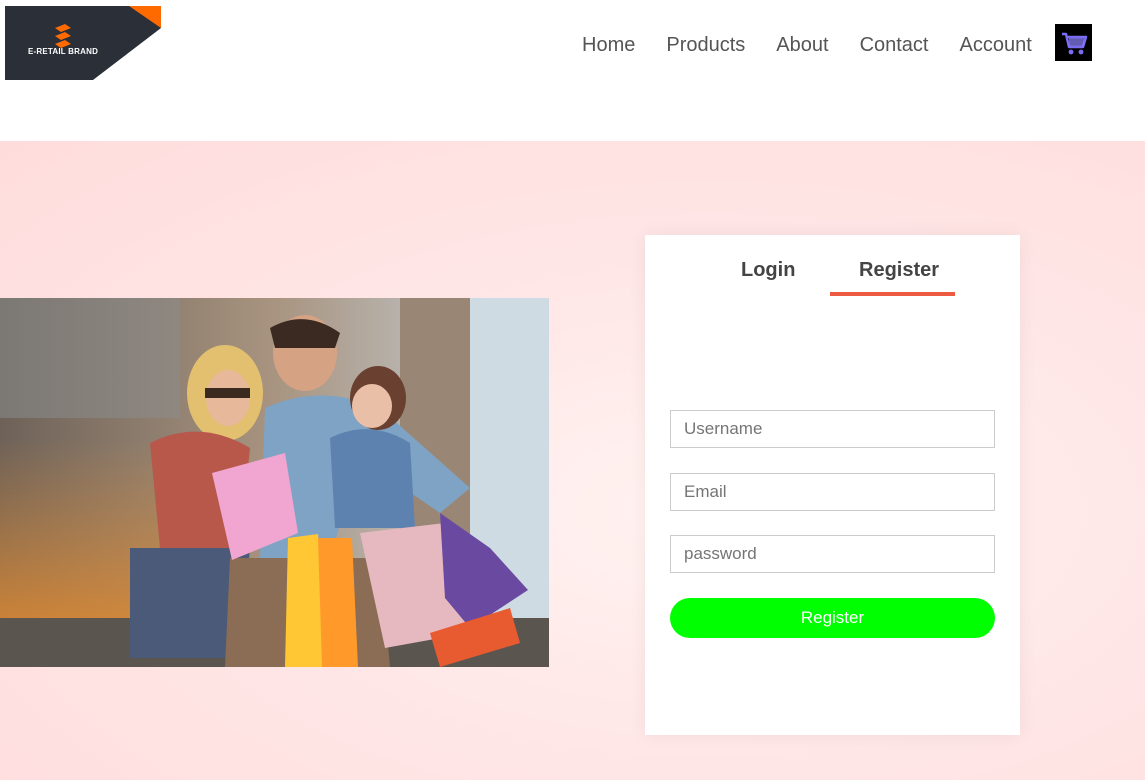  I want to click on brand-logo: E-RETAIL BRAND, so click(83, 43).